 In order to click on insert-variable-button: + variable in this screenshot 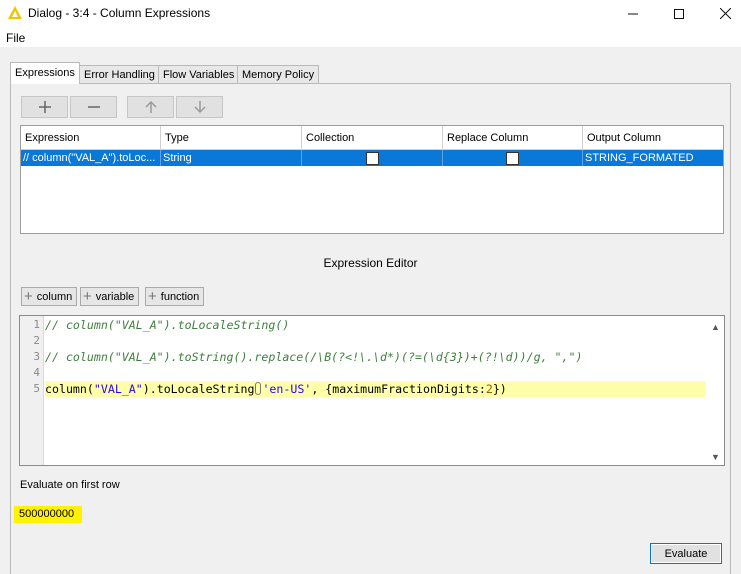, I will do `click(110, 296)`.